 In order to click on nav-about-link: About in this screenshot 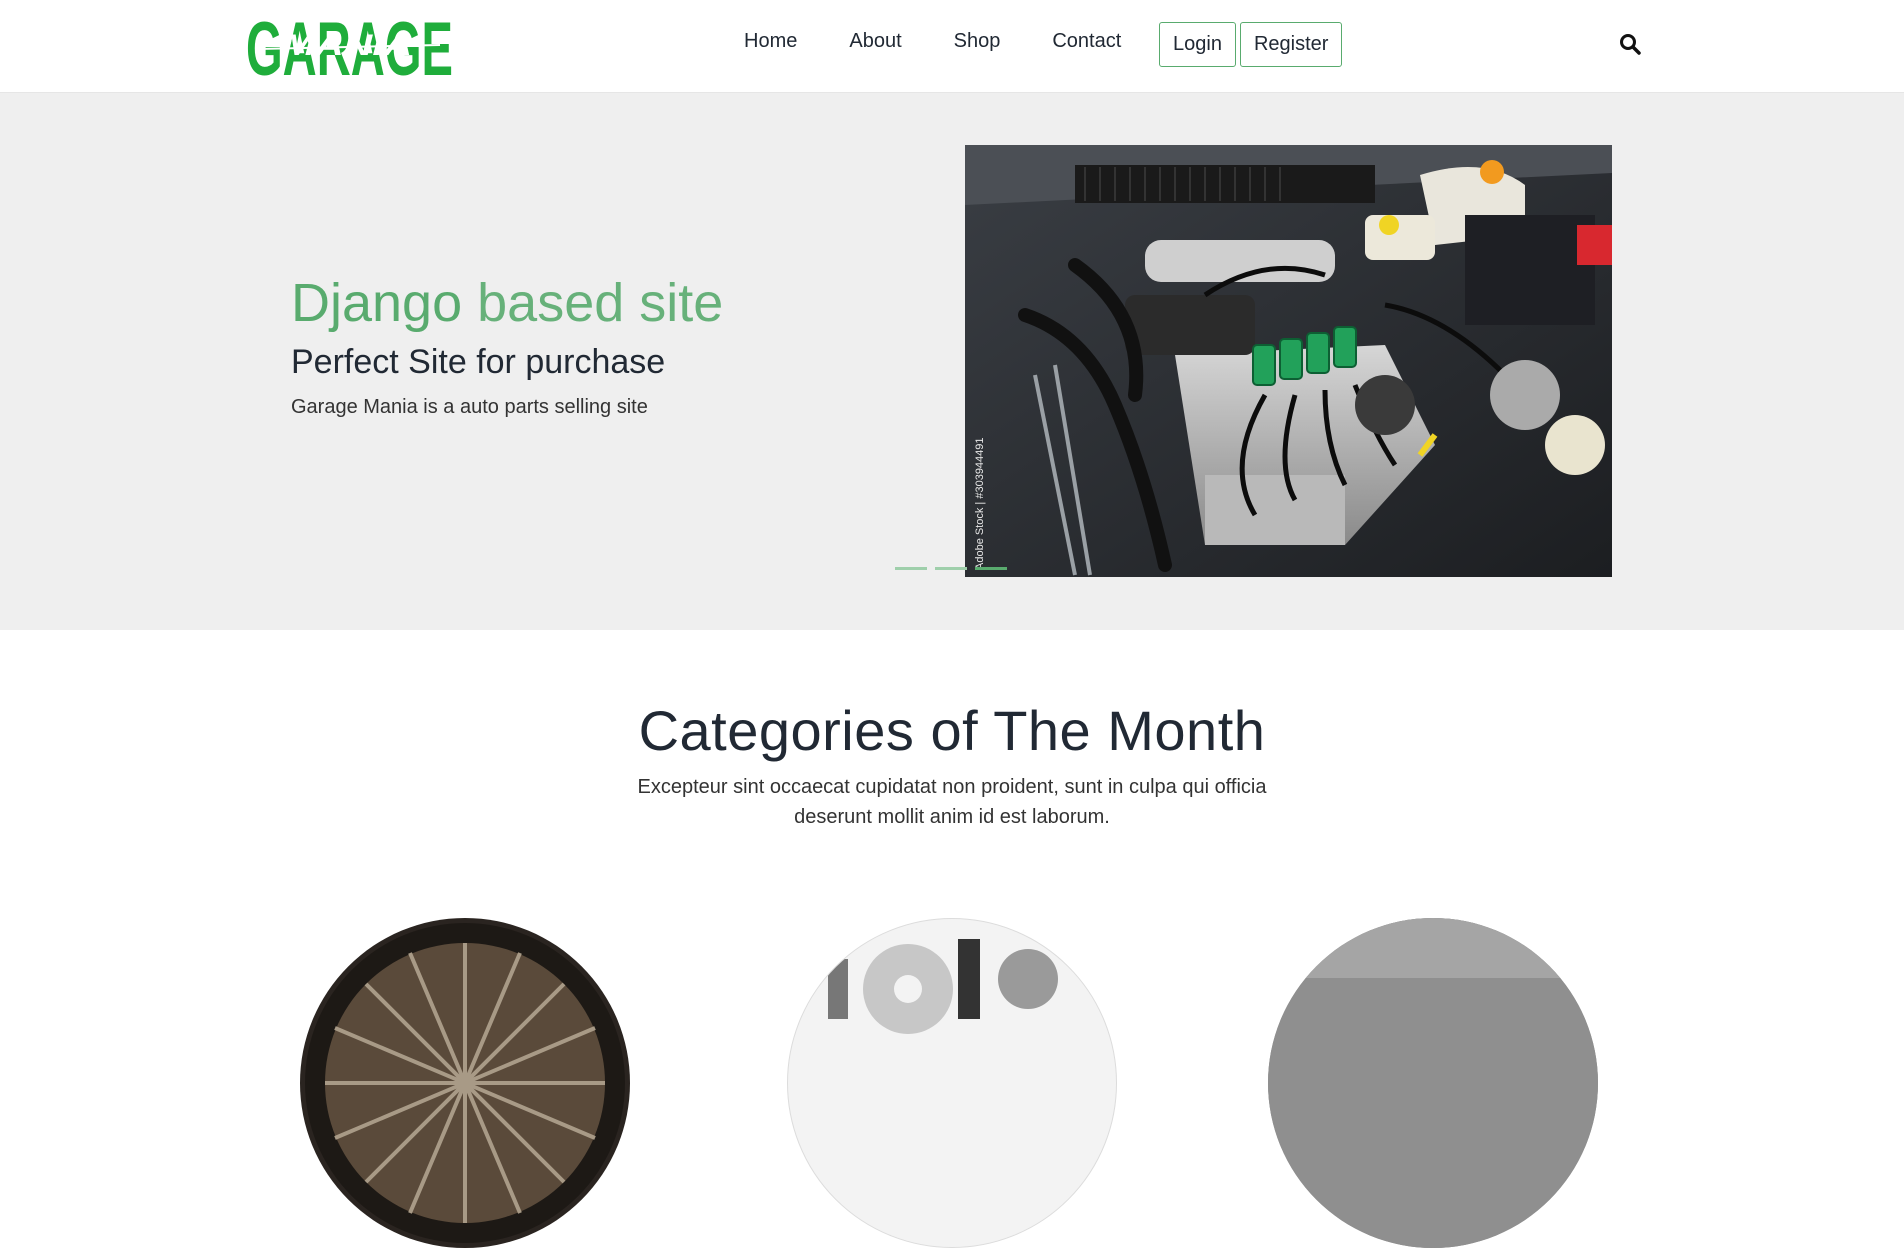, I will do `click(875, 41)`.